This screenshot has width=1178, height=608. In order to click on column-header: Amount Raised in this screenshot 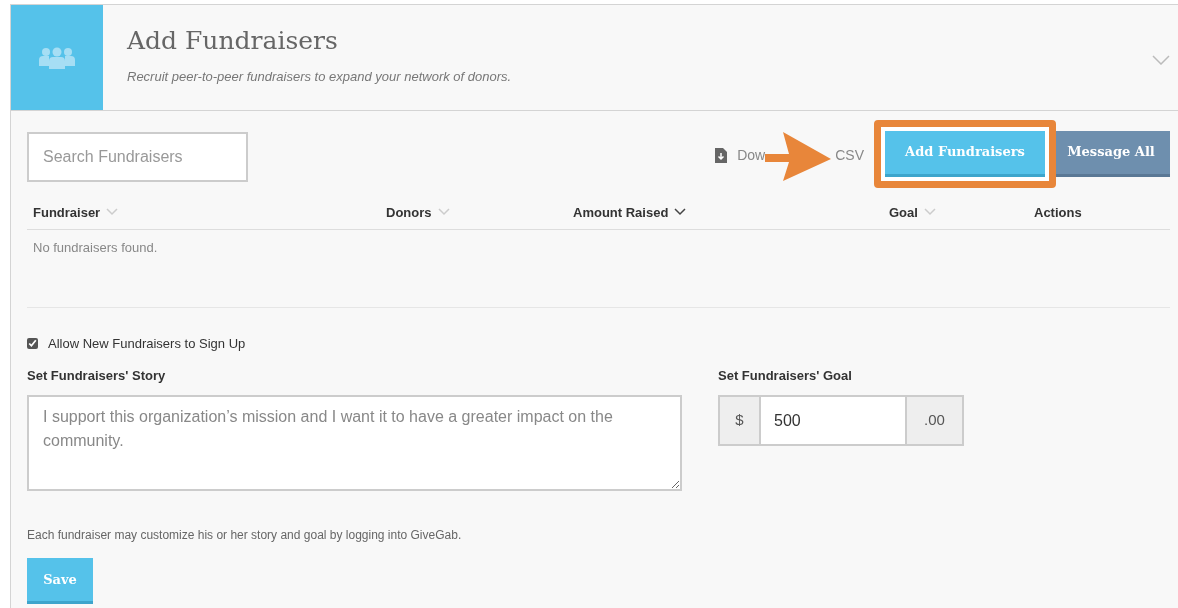, I will do `click(621, 212)`.